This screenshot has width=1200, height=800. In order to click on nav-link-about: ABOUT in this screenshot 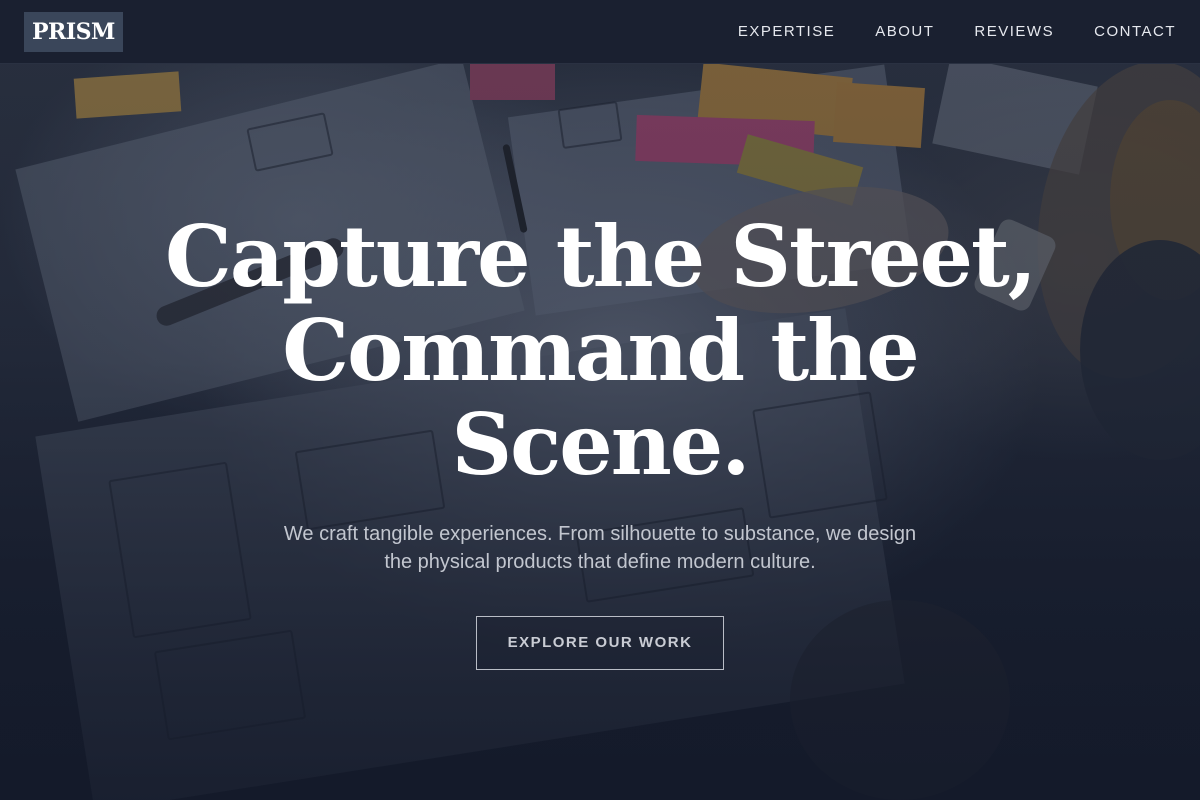, I will do `click(904, 31)`.